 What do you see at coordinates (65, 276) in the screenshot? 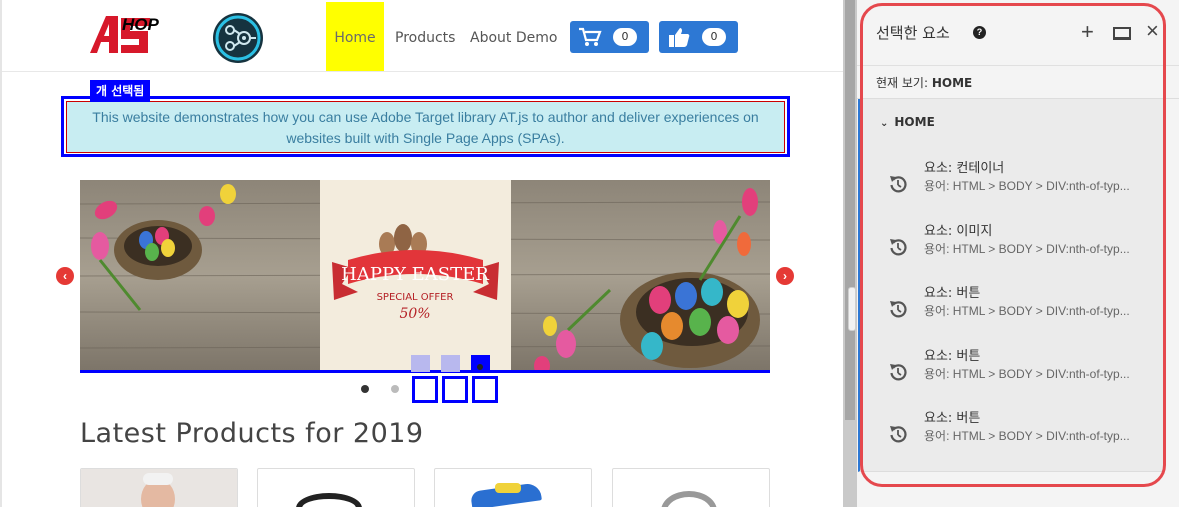
I see `carousel-prev-arrow-icon: ‹` at bounding box center [65, 276].